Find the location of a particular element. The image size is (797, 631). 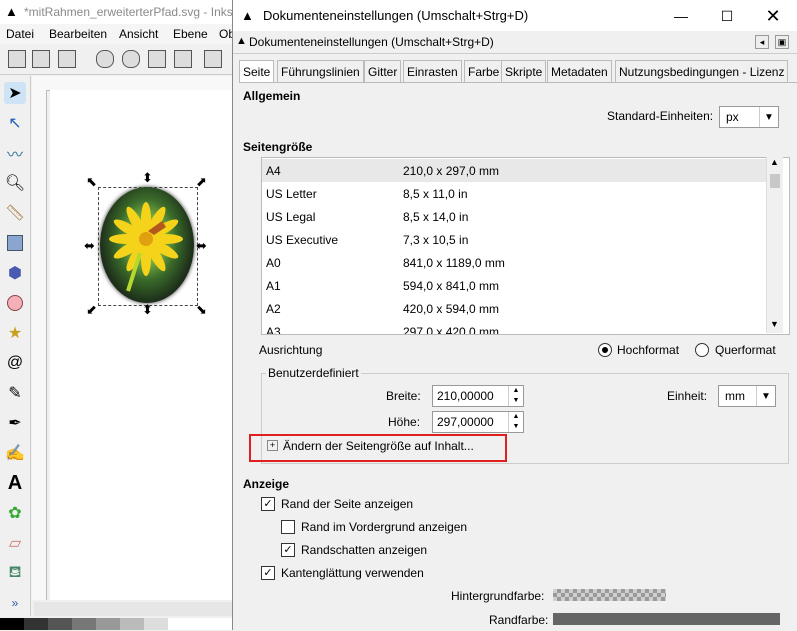

eraser-tool-icon: ▱ is located at coordinates (15, 543).